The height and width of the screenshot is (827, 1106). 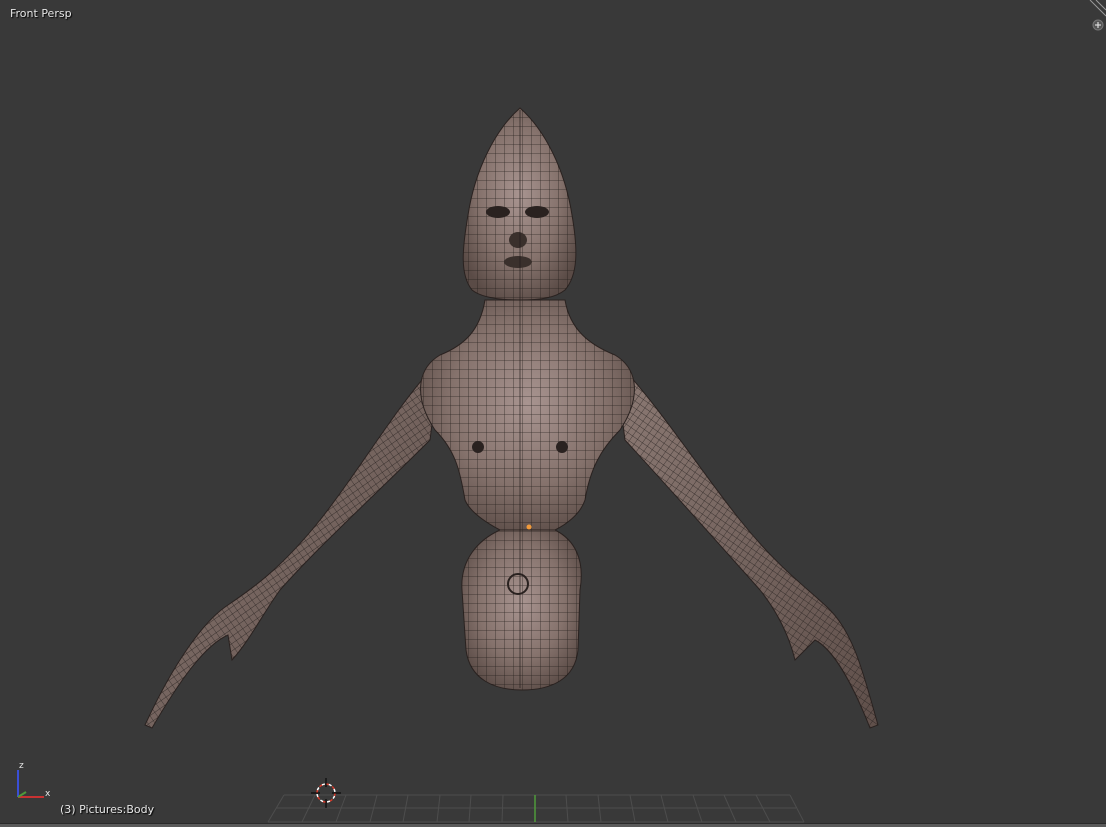 I want to click on z-axis-label: z, so click(x=21, y=766).